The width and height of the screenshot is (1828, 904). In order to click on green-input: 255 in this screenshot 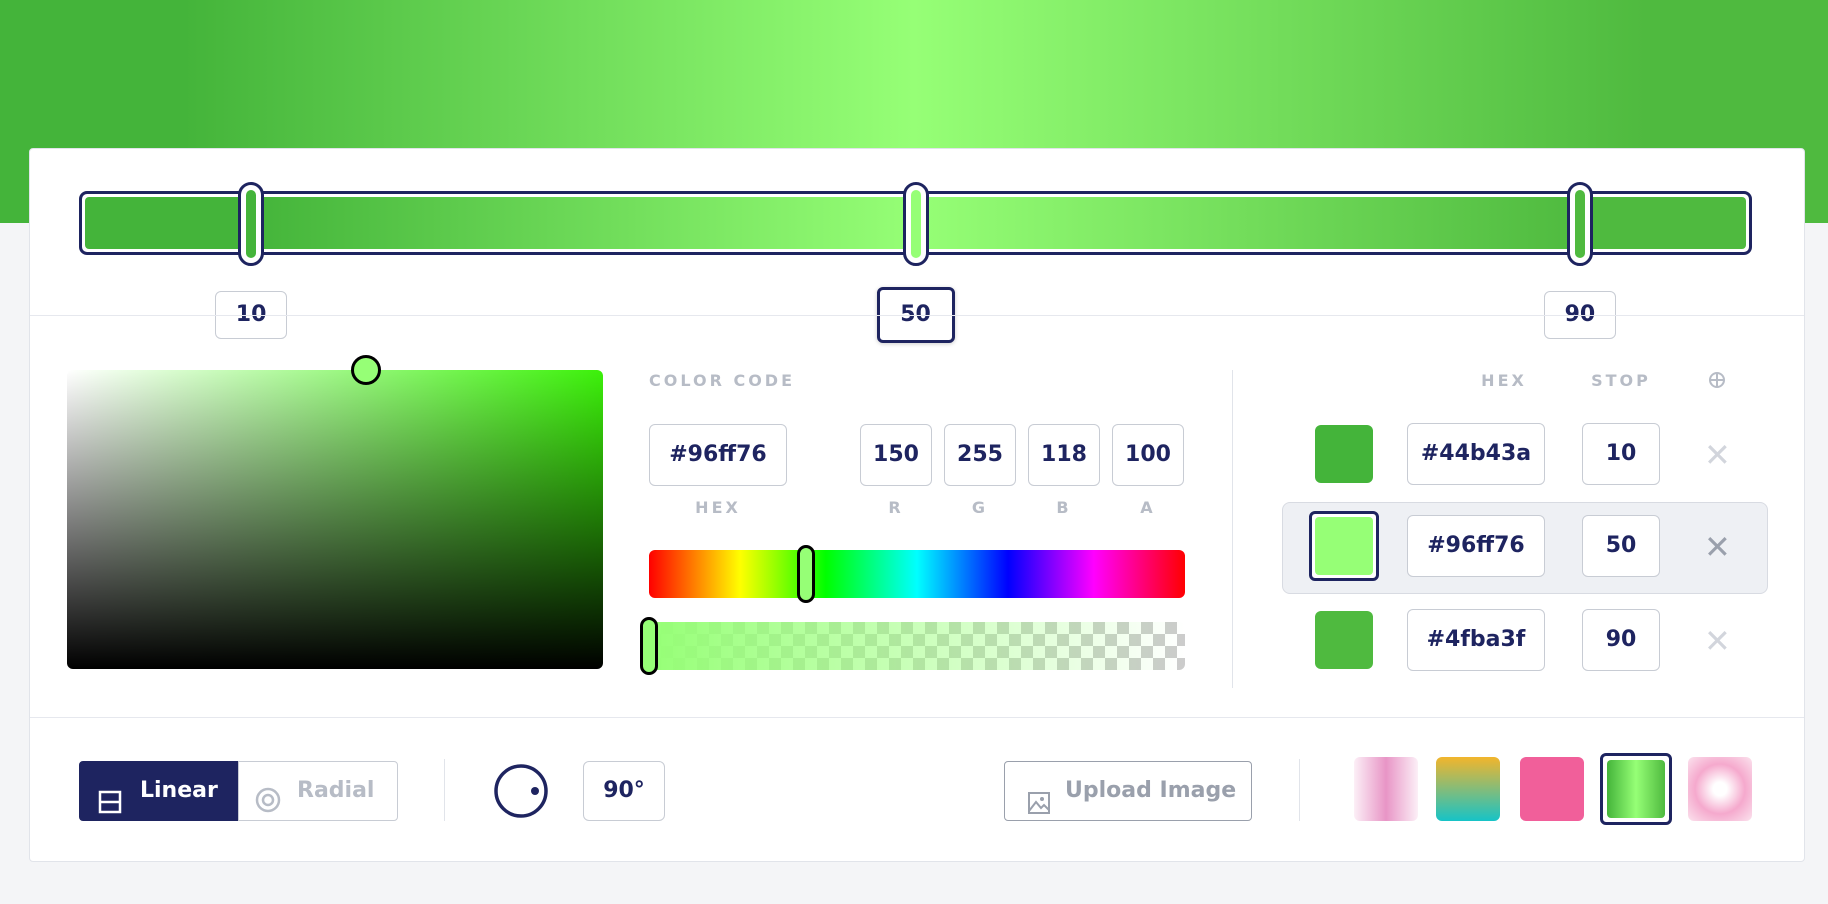, I will do `click(980, 455)`.